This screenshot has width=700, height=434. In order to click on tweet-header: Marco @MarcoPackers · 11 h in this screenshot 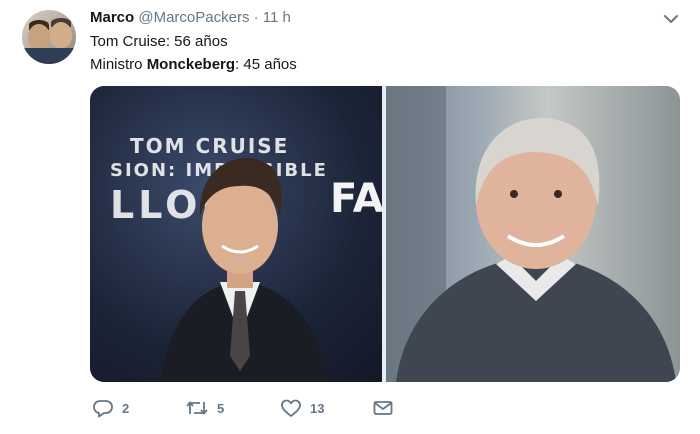, I will do `click(190, 17)`.